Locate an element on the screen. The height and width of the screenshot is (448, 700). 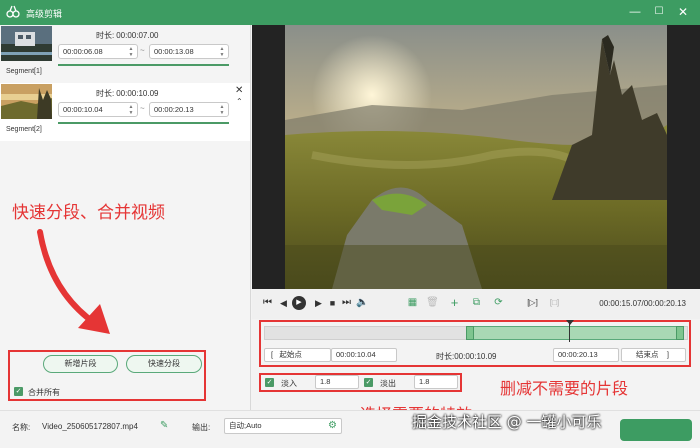
trash-icon: 🗑 is located at coordinates (432, 303).